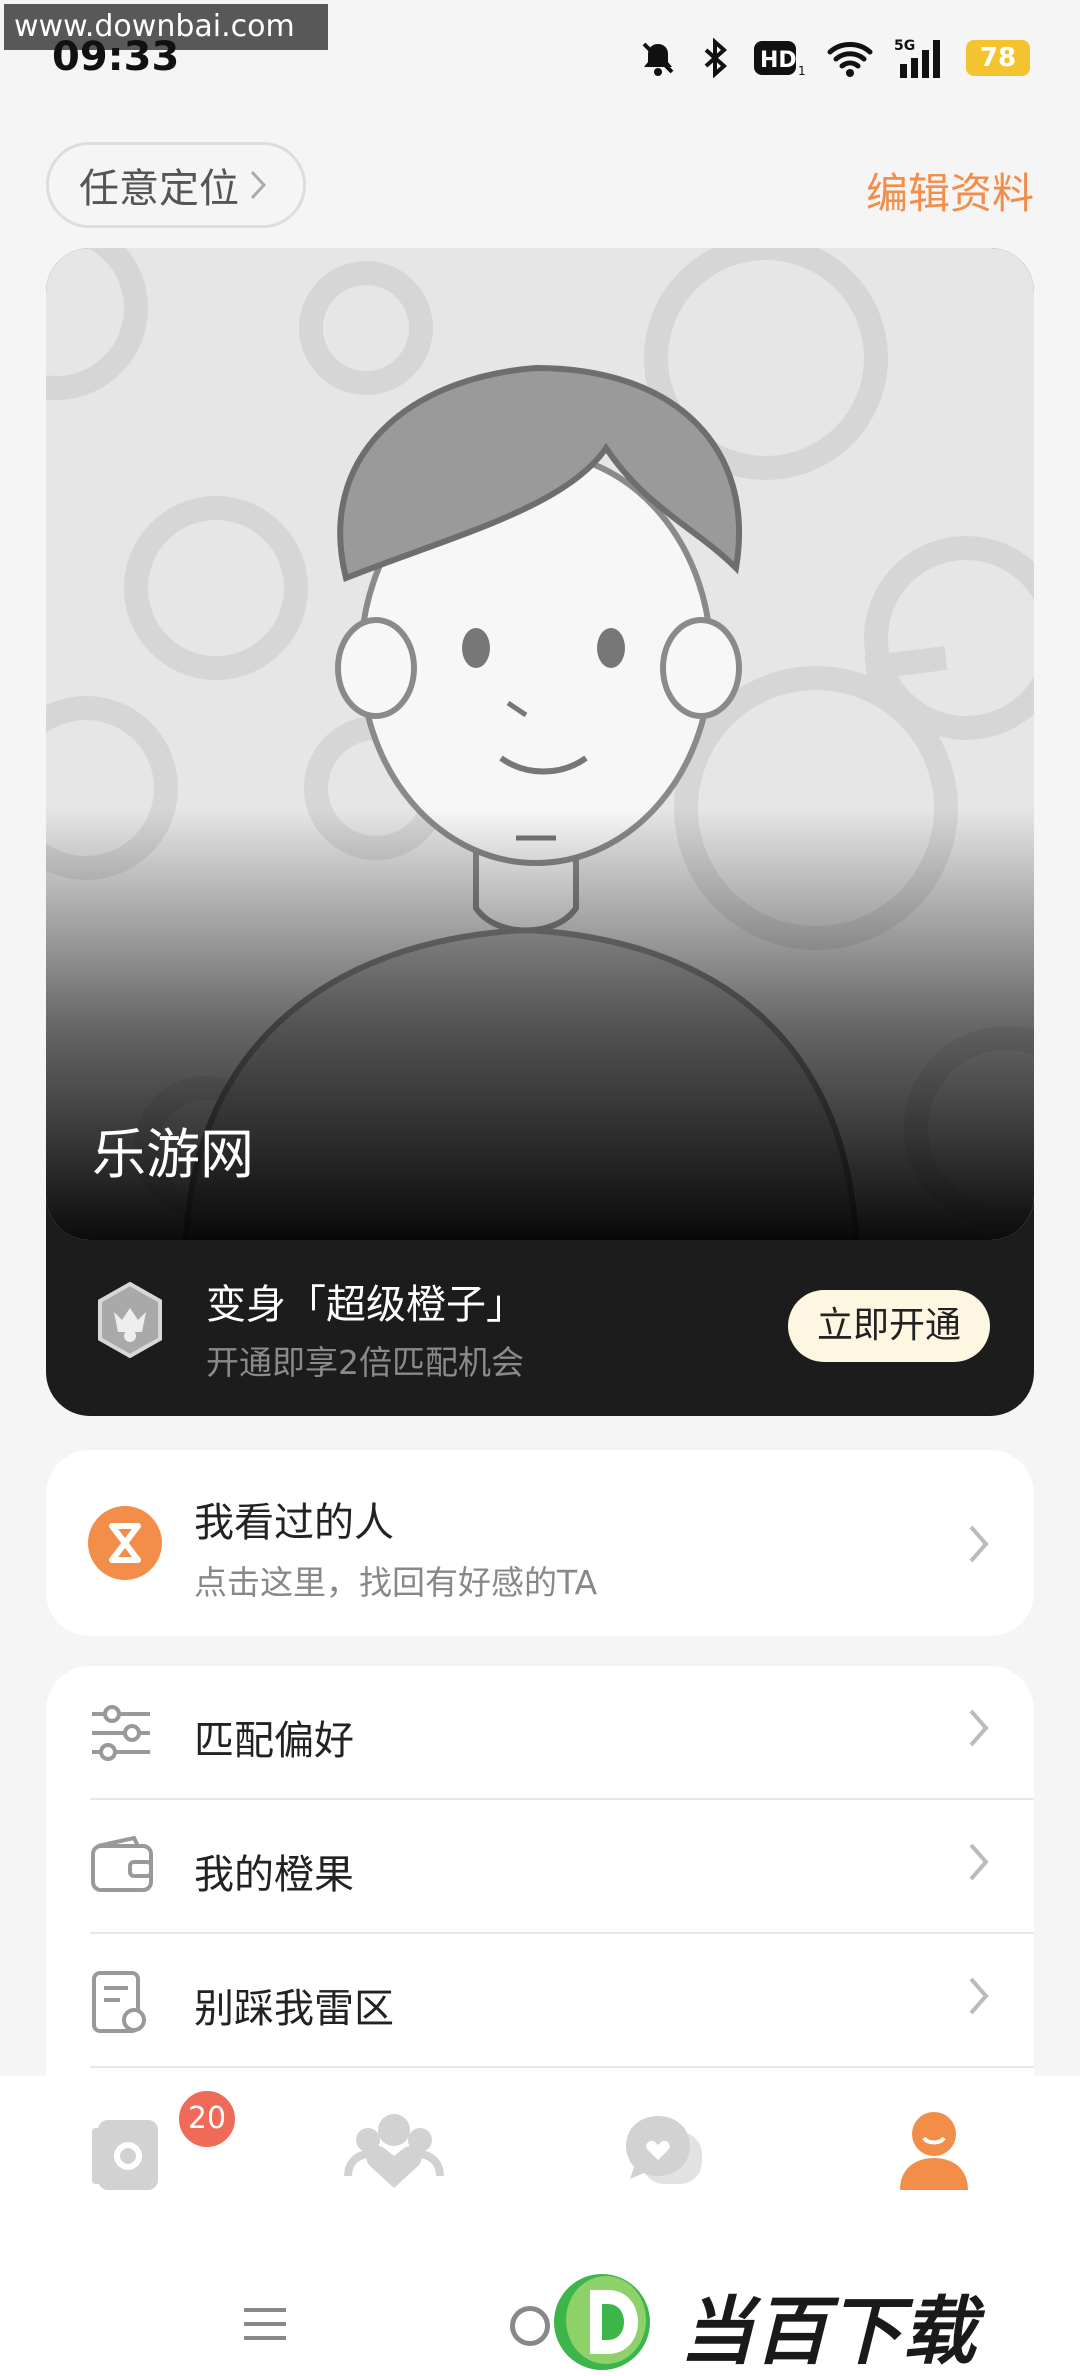  Describe the element at coordinates (540, 185) in the screenshot. I see `top-row: 任意定位 编辑资料` at that location.